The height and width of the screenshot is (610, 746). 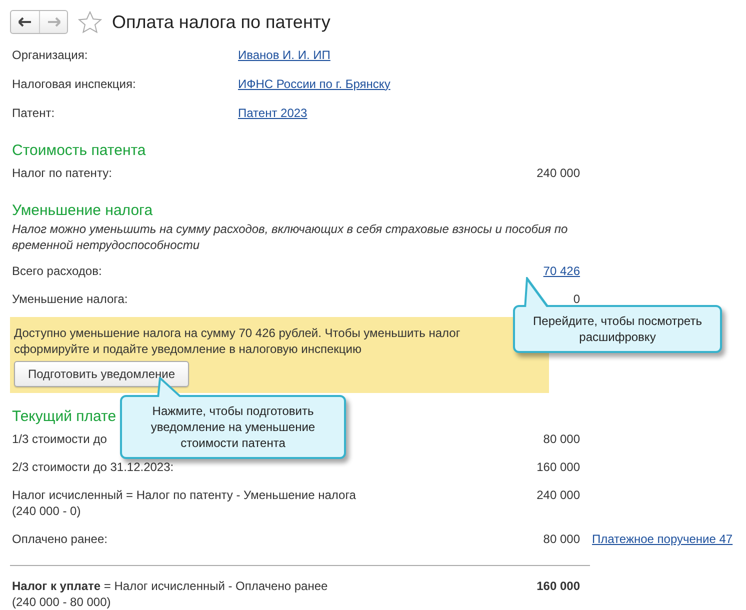 I want to click on amount-value: 0, so click(x=576, y=299).